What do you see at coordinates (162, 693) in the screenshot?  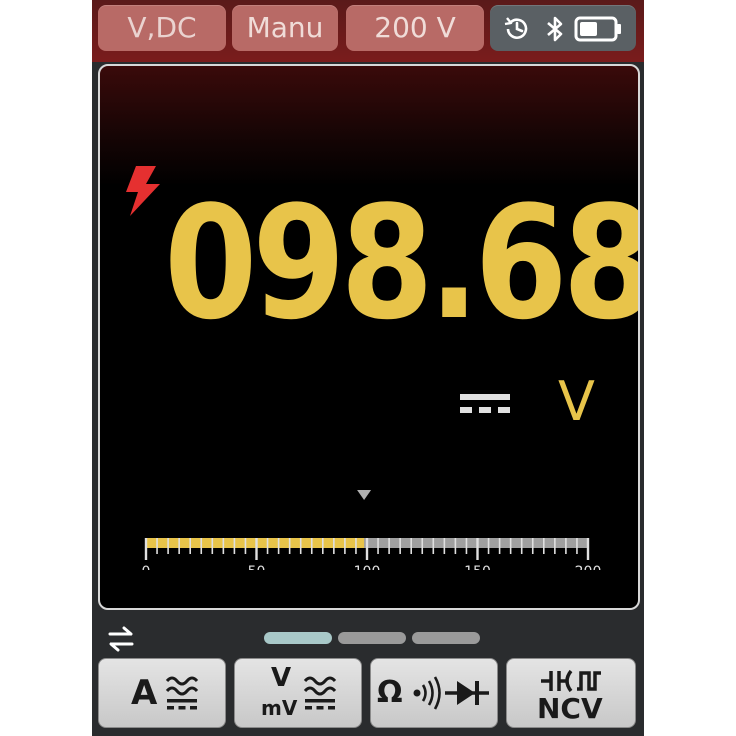 I see `current-mode-button: A` at bounding box center [162, 693].